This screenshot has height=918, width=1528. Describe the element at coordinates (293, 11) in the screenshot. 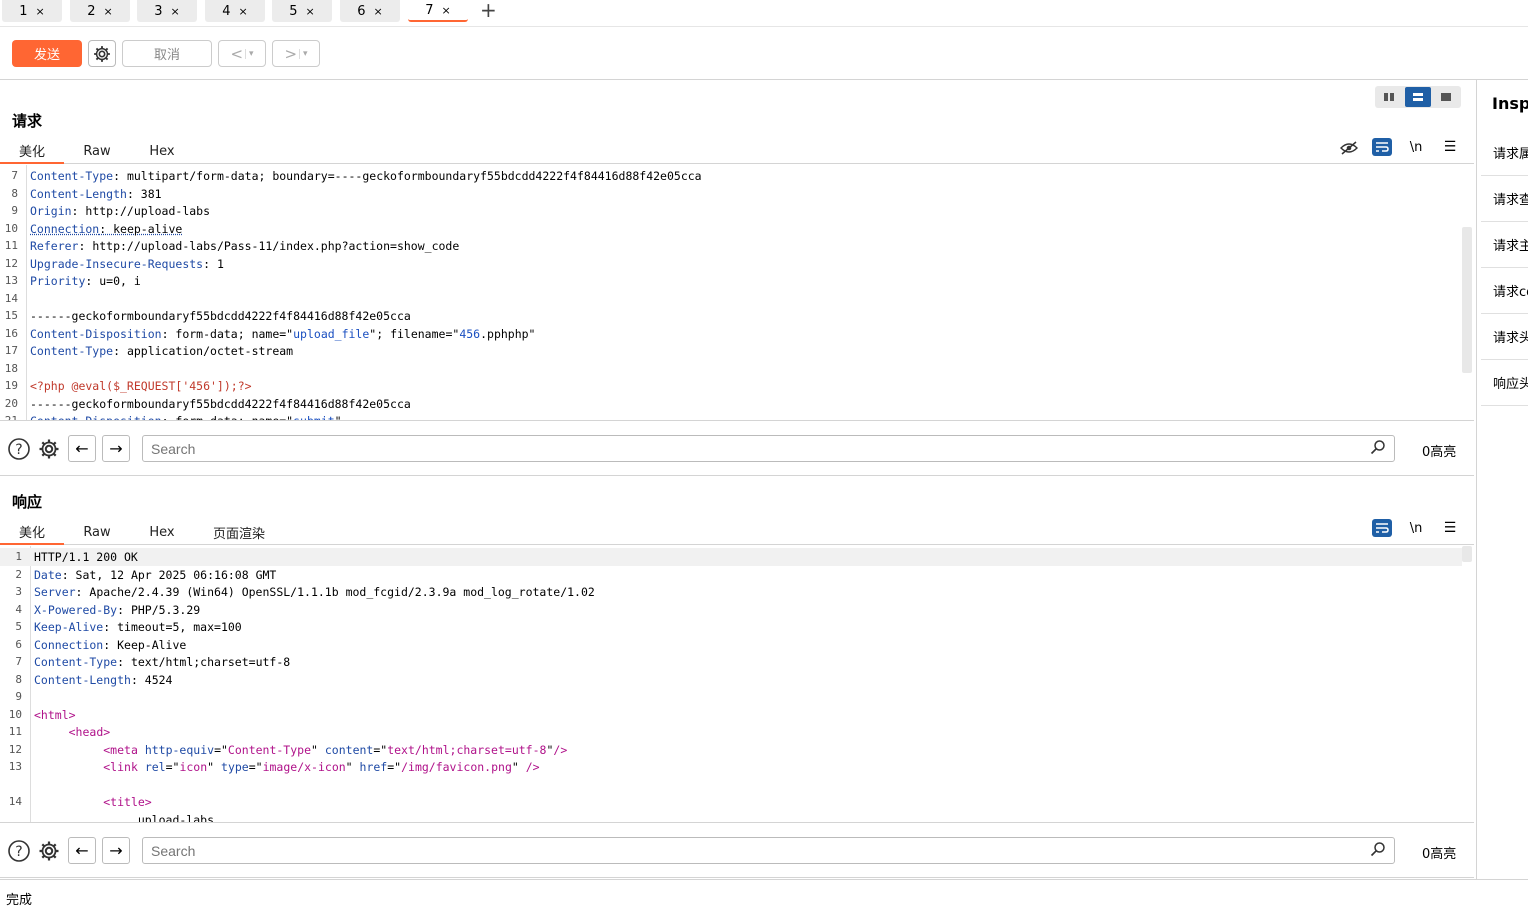

I see `tab-label: 5` at that location.